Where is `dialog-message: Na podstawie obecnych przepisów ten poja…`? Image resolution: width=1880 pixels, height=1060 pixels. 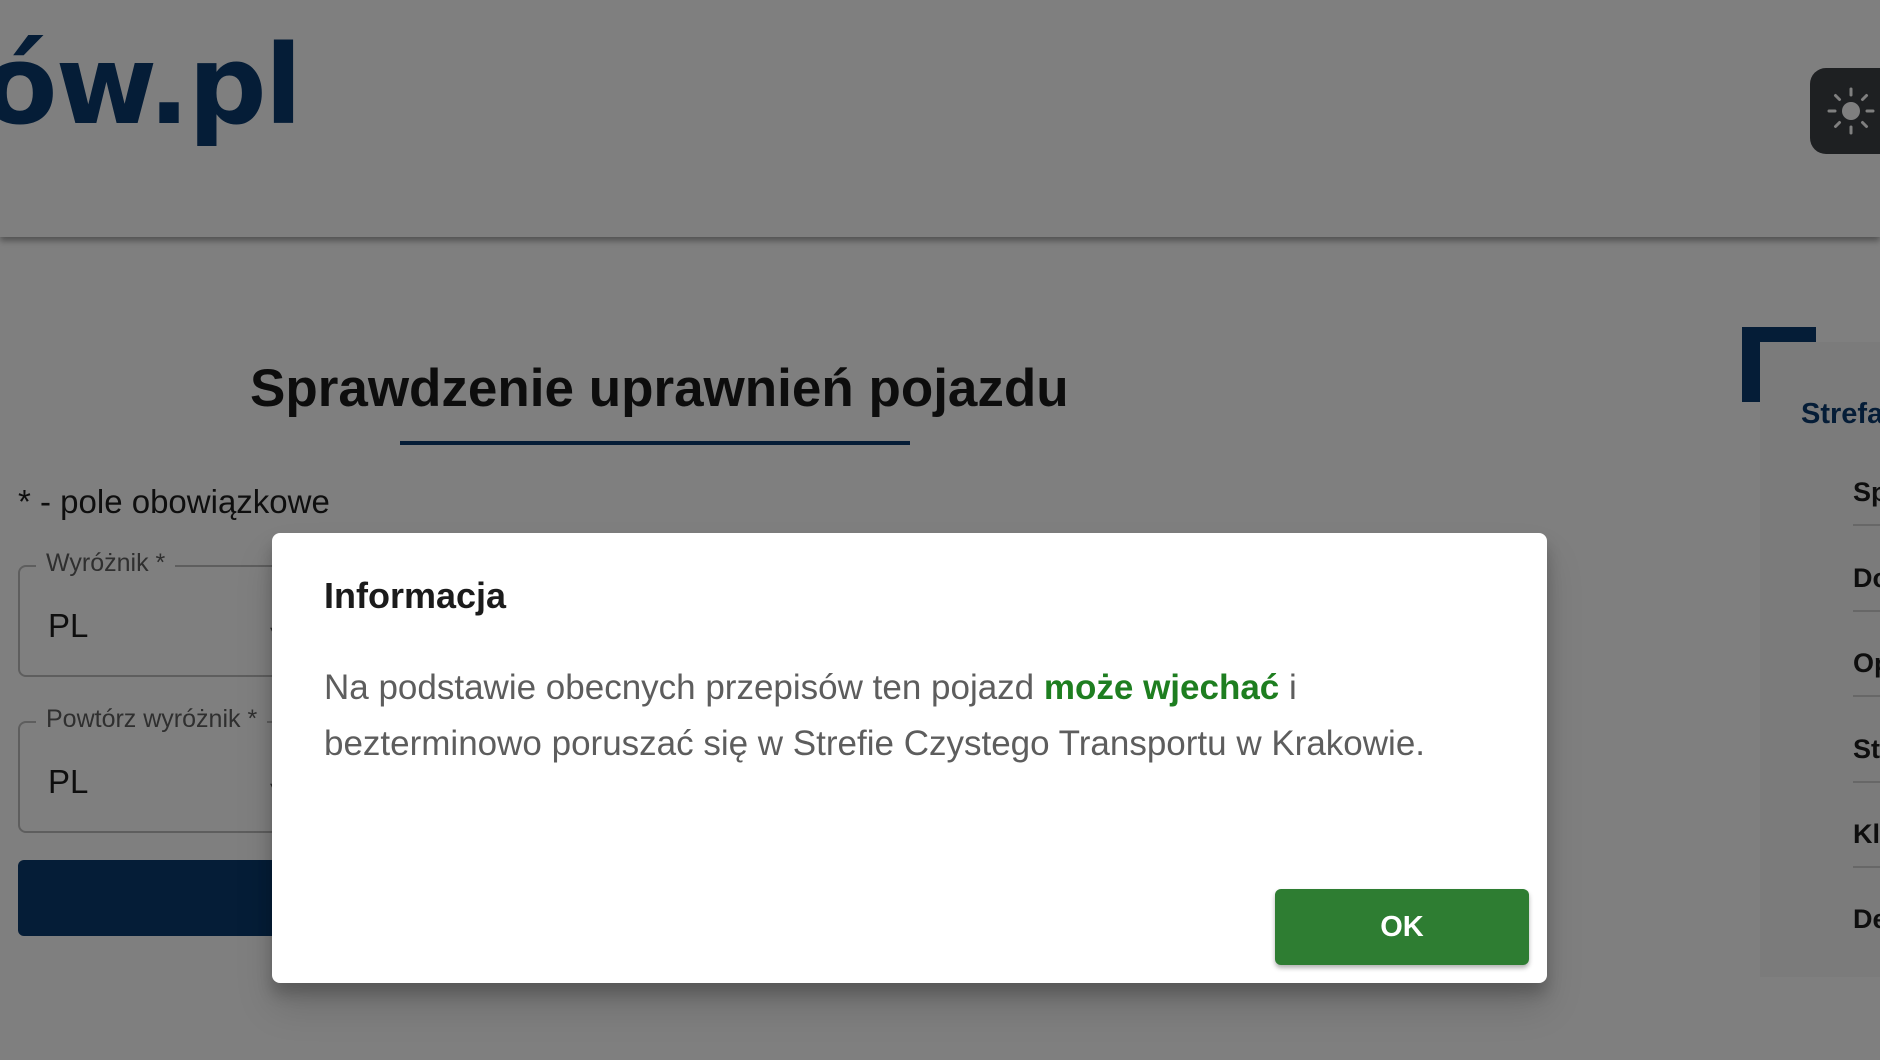 dialog-message: Na podstawie obecnych przepisów ten poja… is located at coordinates (899, 716).